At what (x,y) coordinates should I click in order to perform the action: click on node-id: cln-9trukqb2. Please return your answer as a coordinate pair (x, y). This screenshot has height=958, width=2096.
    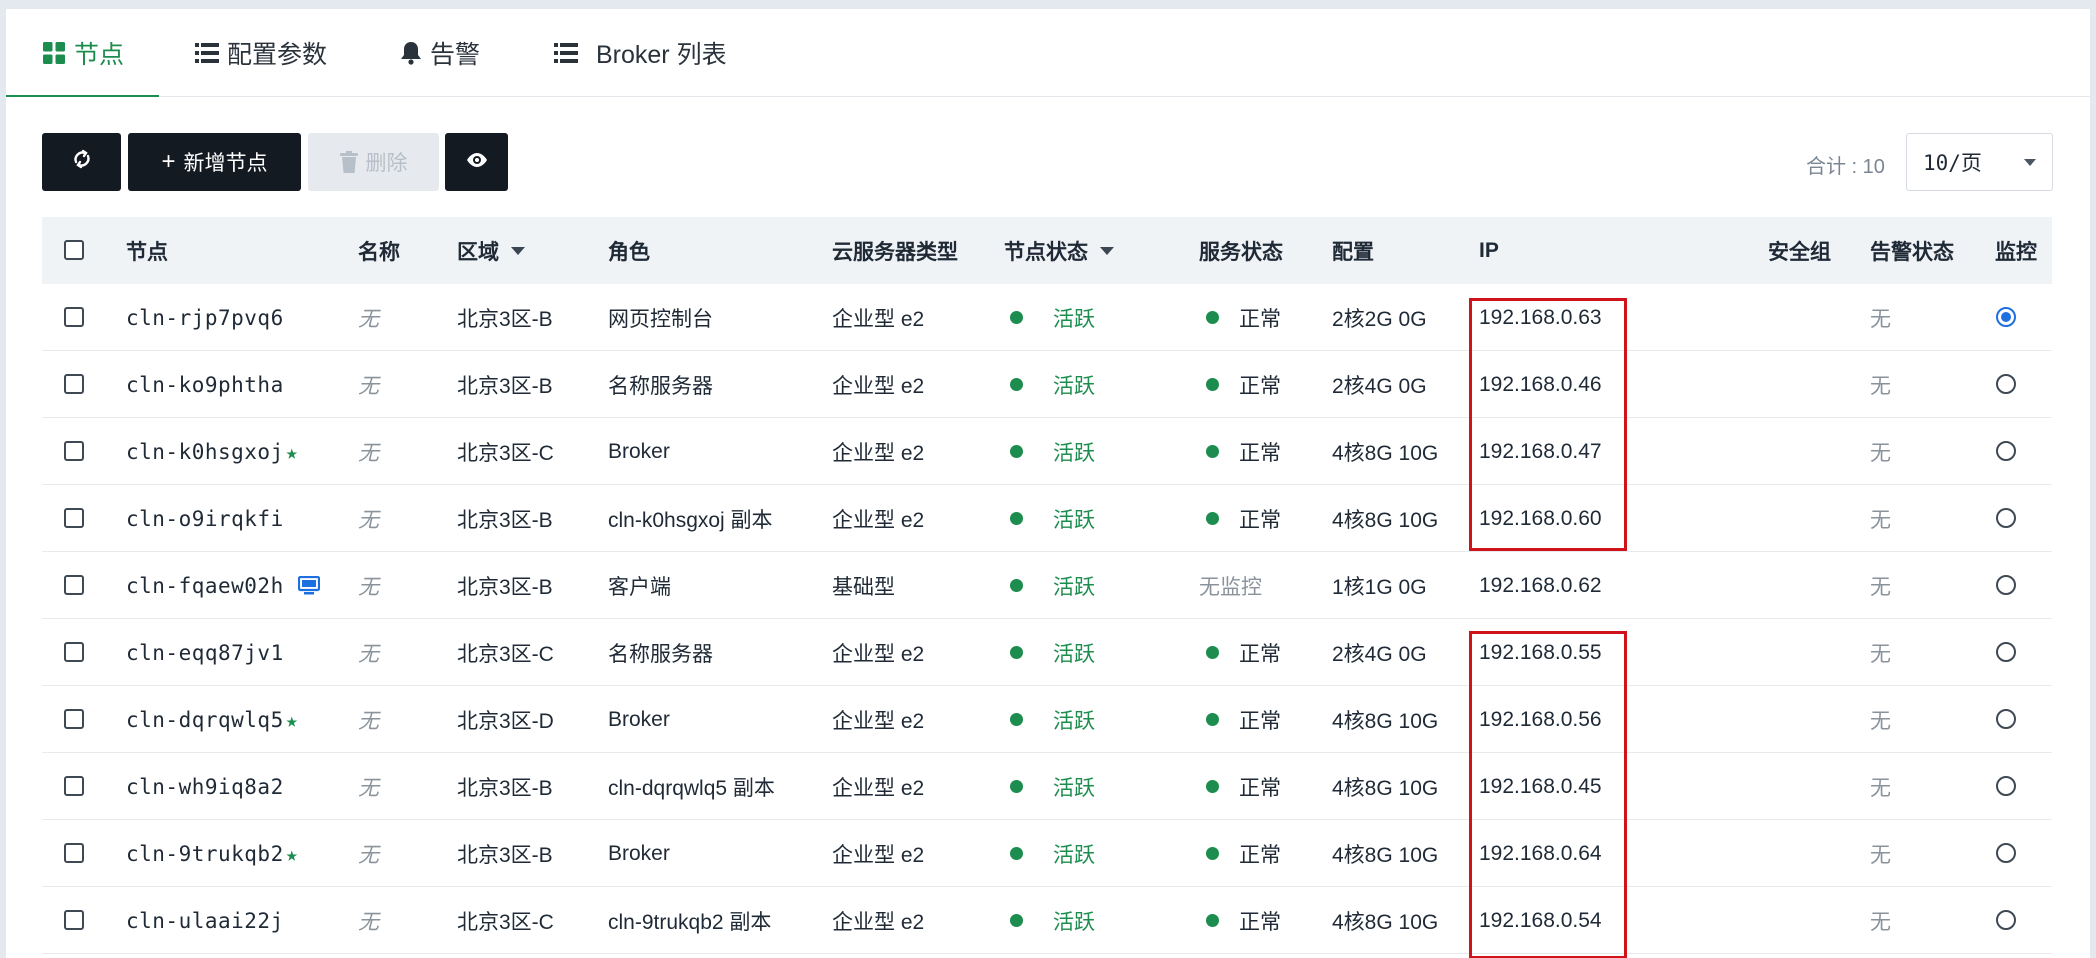
    Looking at the image, I should click on (205, 854).